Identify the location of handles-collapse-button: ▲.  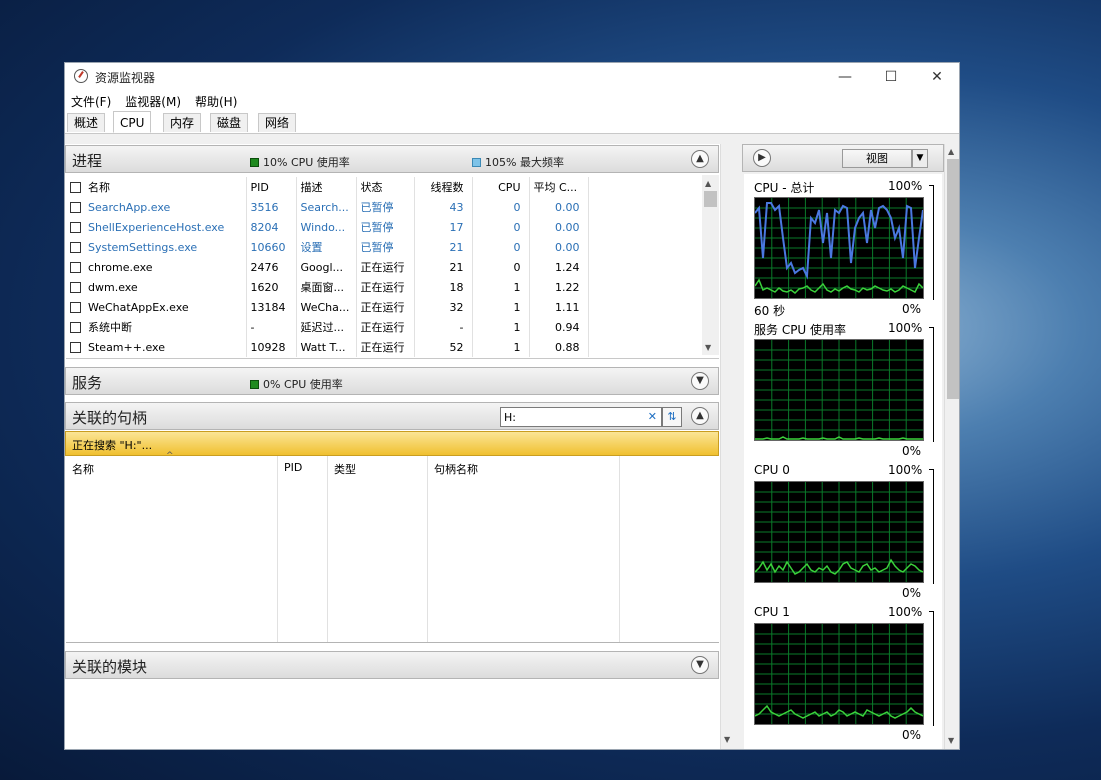
(700, 416).